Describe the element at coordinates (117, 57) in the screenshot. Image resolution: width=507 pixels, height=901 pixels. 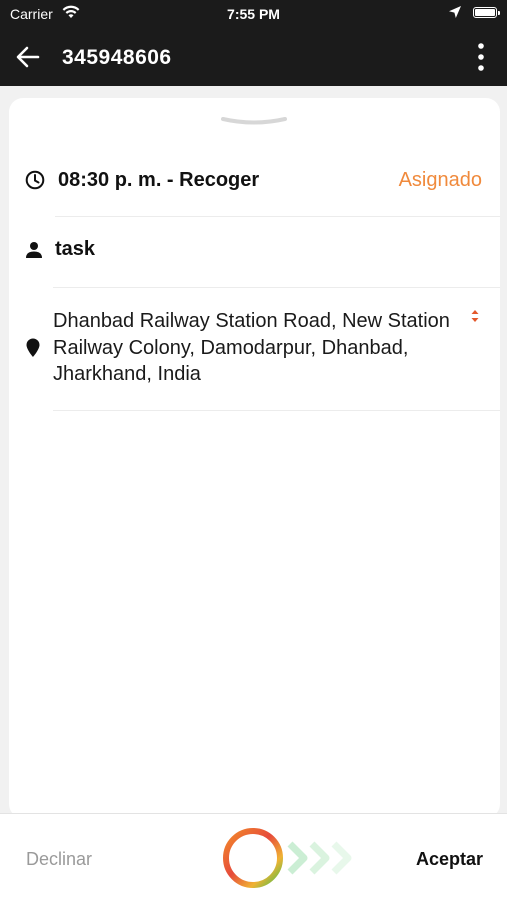
I see `page-title: 345948606` at that location.